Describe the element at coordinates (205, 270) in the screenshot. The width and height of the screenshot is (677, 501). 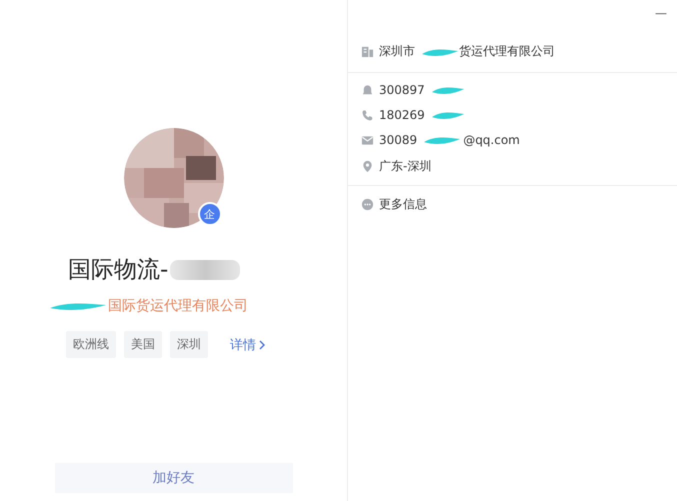
I see `blurred-text` at that location.